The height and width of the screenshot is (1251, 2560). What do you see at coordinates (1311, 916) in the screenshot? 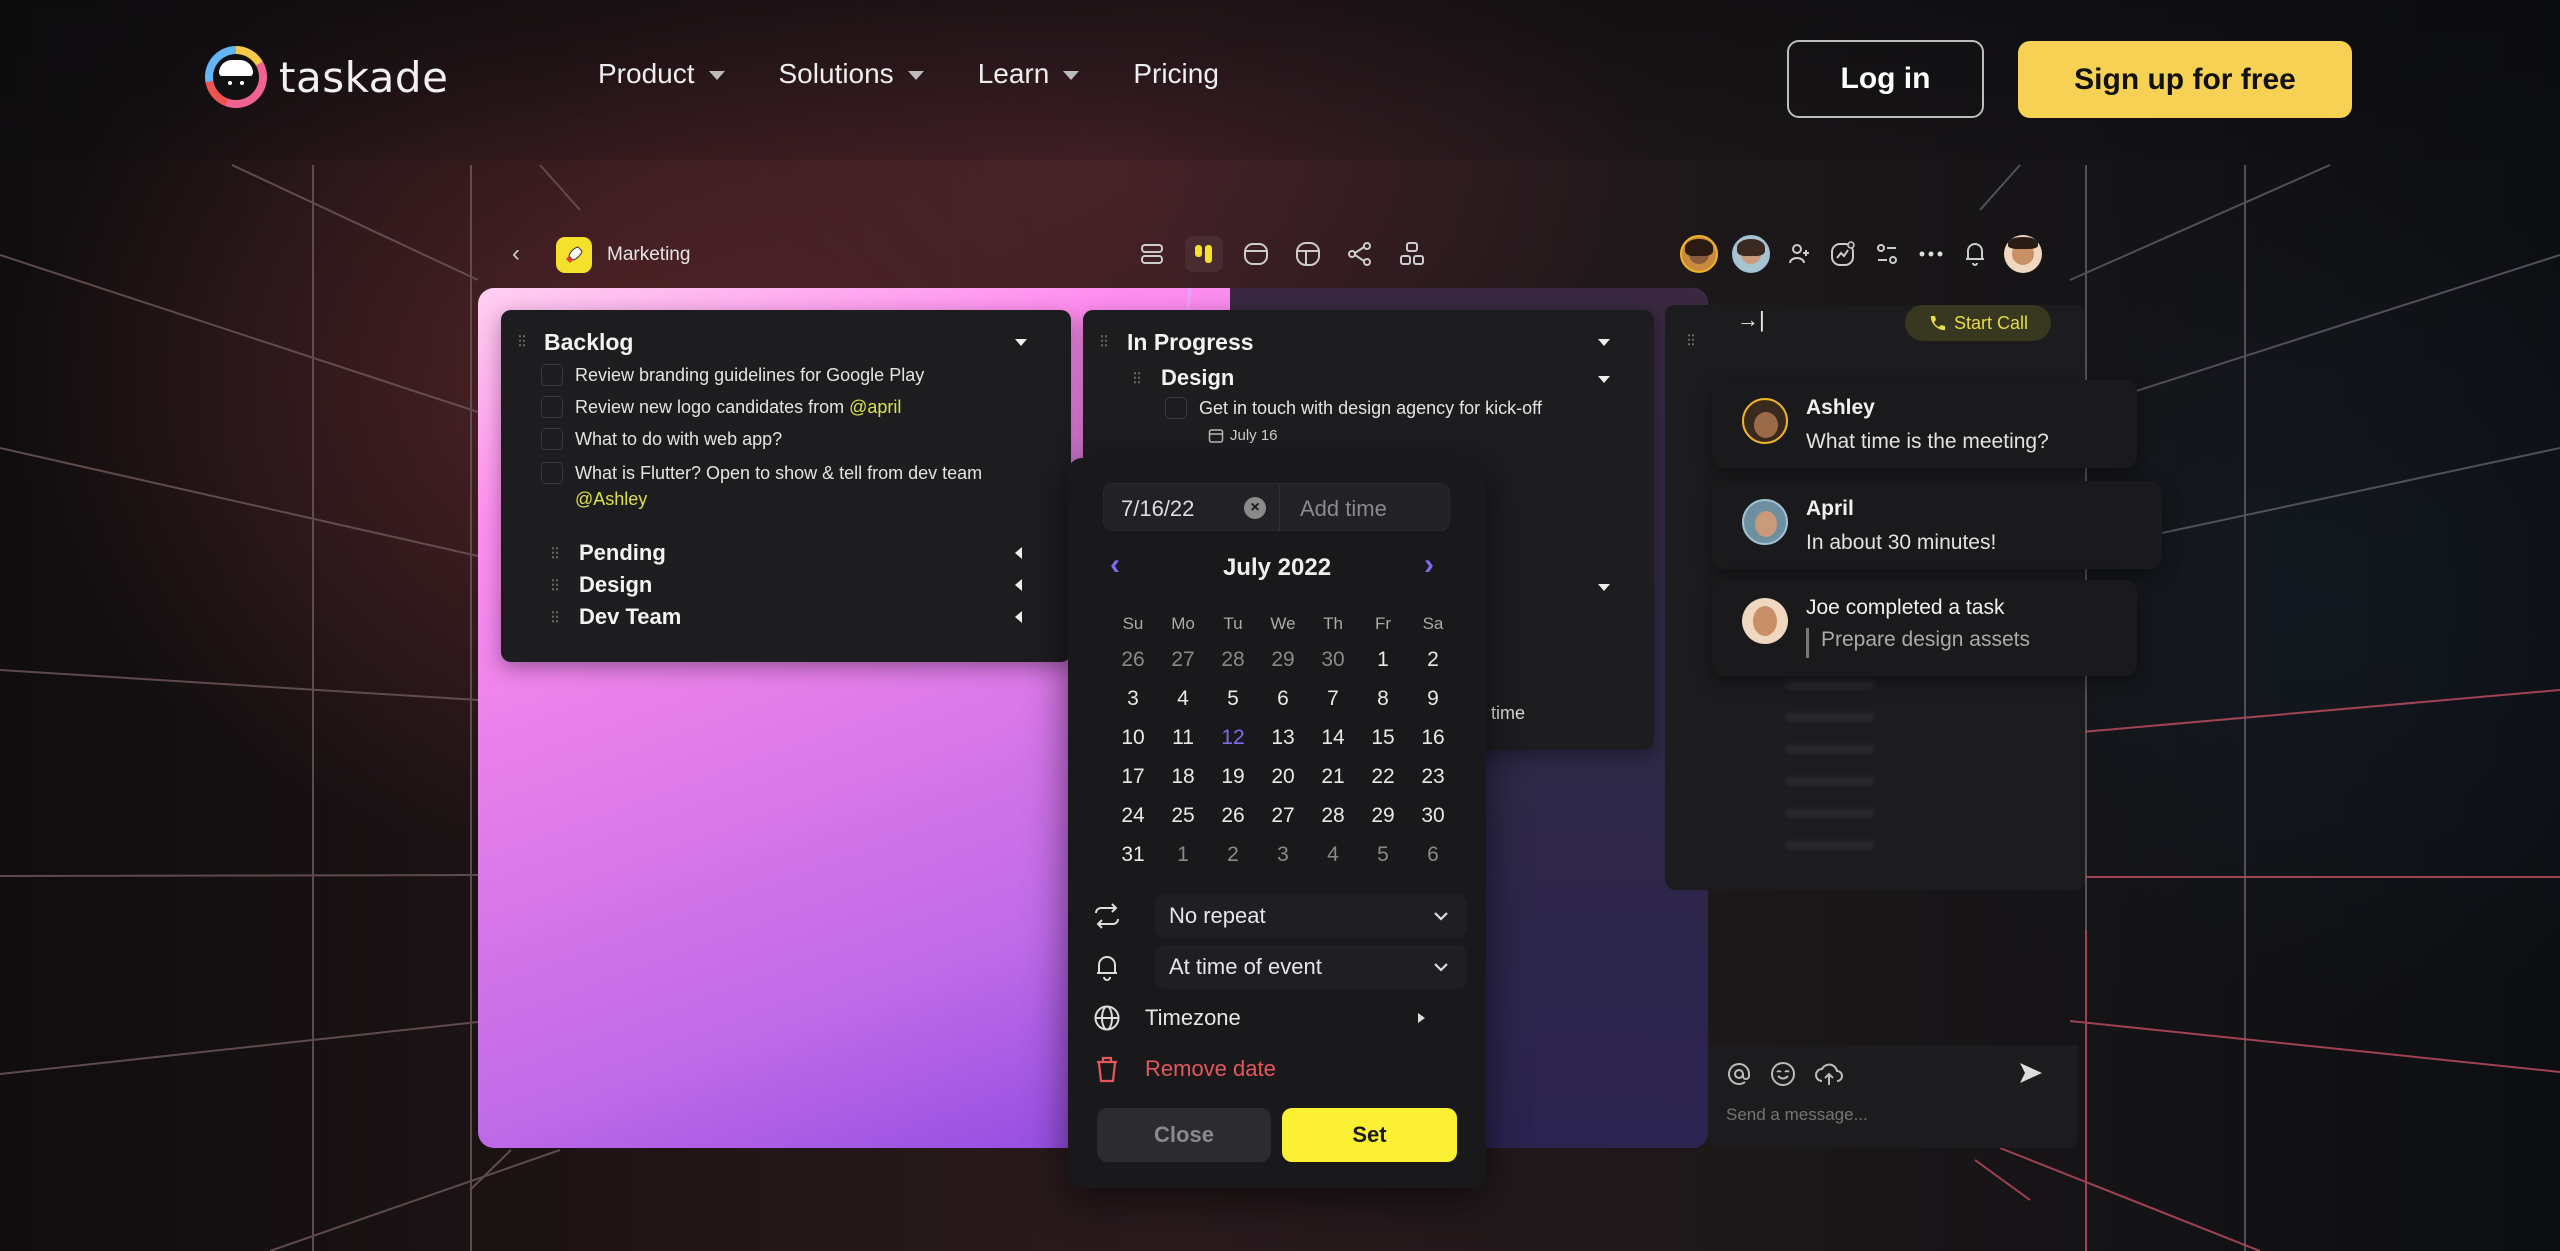
I see `repeat-select: No repeat` at bounding box center [1311, 916].